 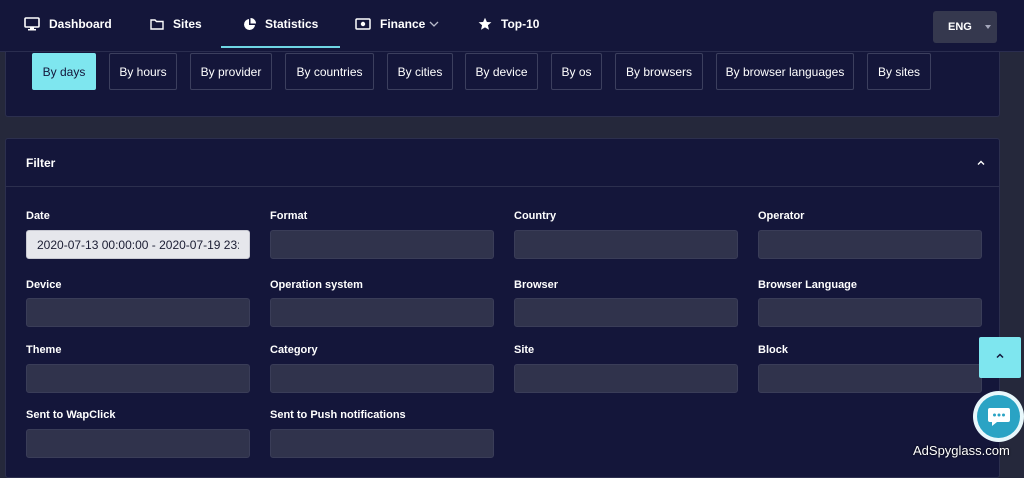 What do you see at coordinates (289, 216) in the screenshot?
I see `format-label: Format` at bounding box center [289, 216].